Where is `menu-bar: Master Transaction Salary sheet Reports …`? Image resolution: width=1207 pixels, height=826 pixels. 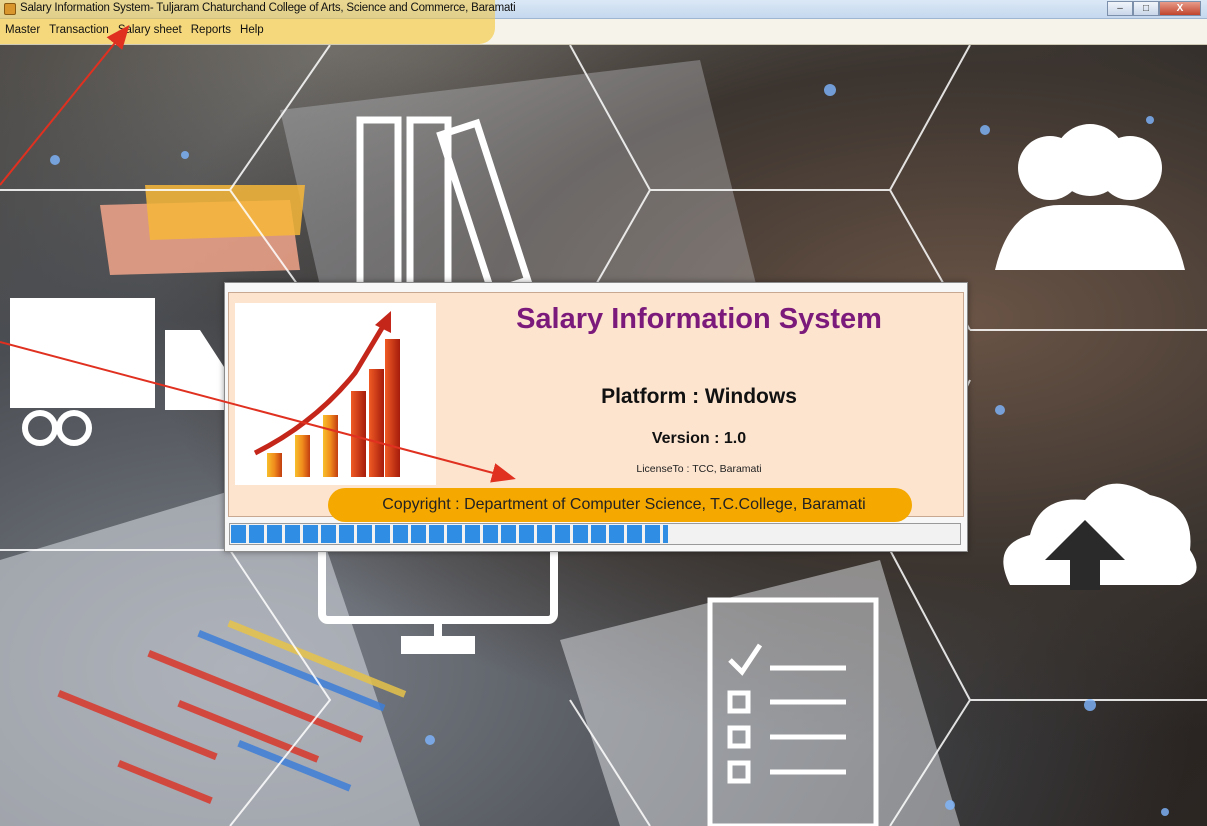
menu-bar: Master Transaction Salary sheet Reports … is located at coordinates (603, 32).